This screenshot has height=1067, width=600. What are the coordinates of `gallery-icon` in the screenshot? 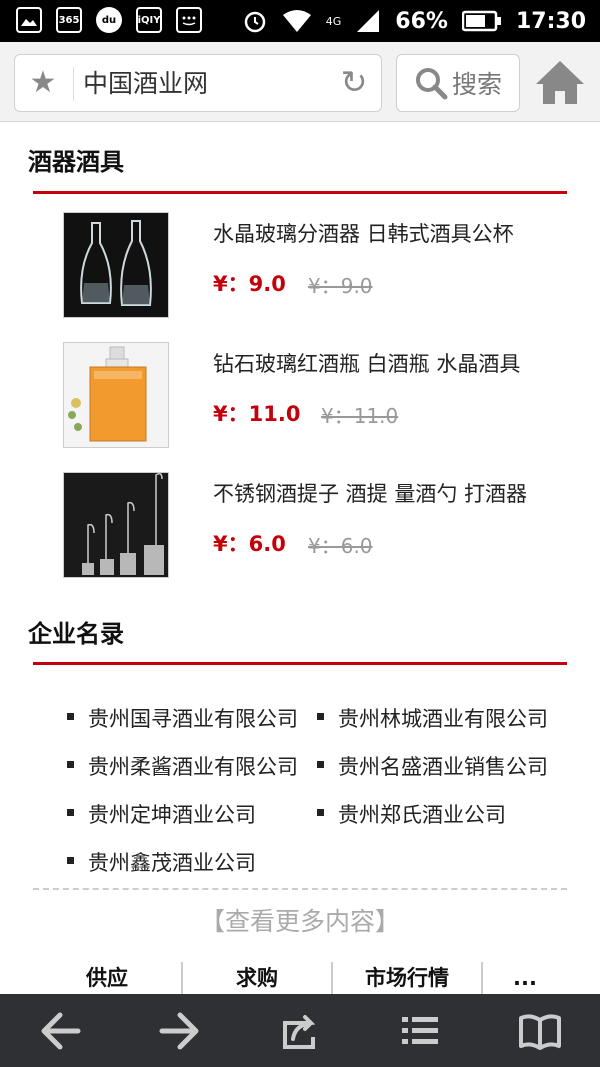 It's located at (29, 20).